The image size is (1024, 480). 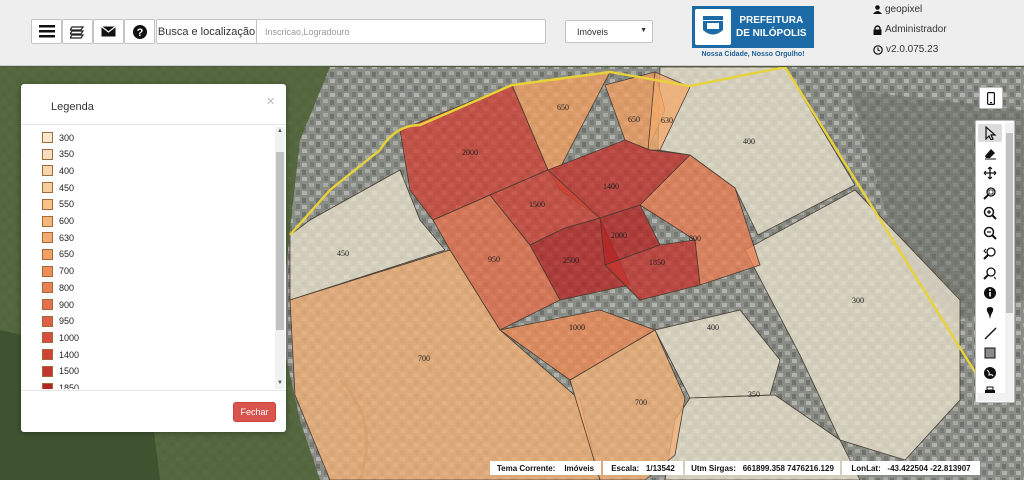 I want to click on zoom-next-icon, so click(x=990, y=273).